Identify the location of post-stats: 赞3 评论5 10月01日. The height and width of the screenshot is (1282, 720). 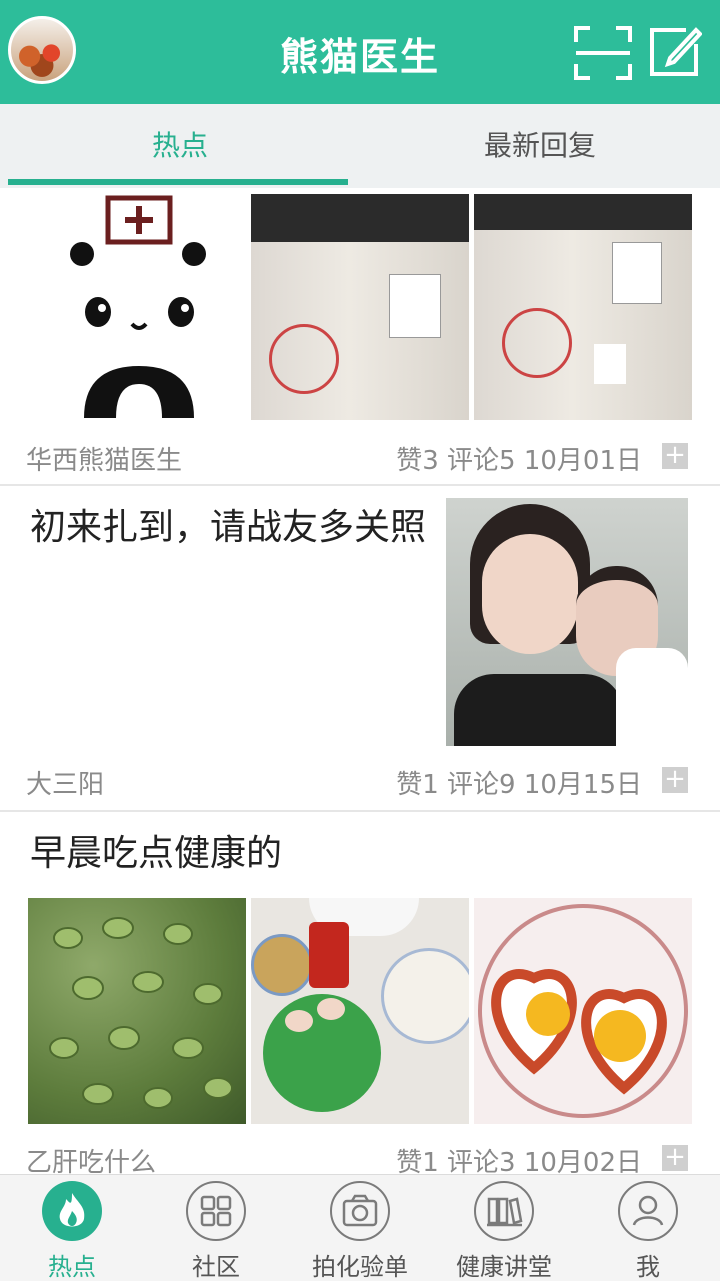
(519, 461).